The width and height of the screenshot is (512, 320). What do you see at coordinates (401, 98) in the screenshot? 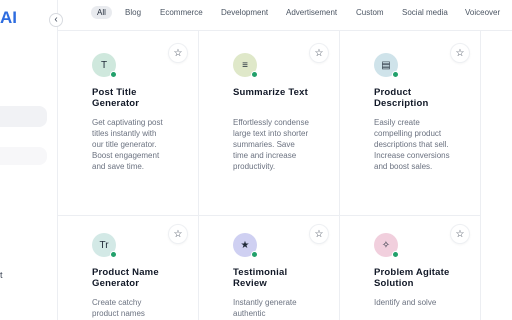
I see `card-title: Product Description` at bounding box center [401, 98].